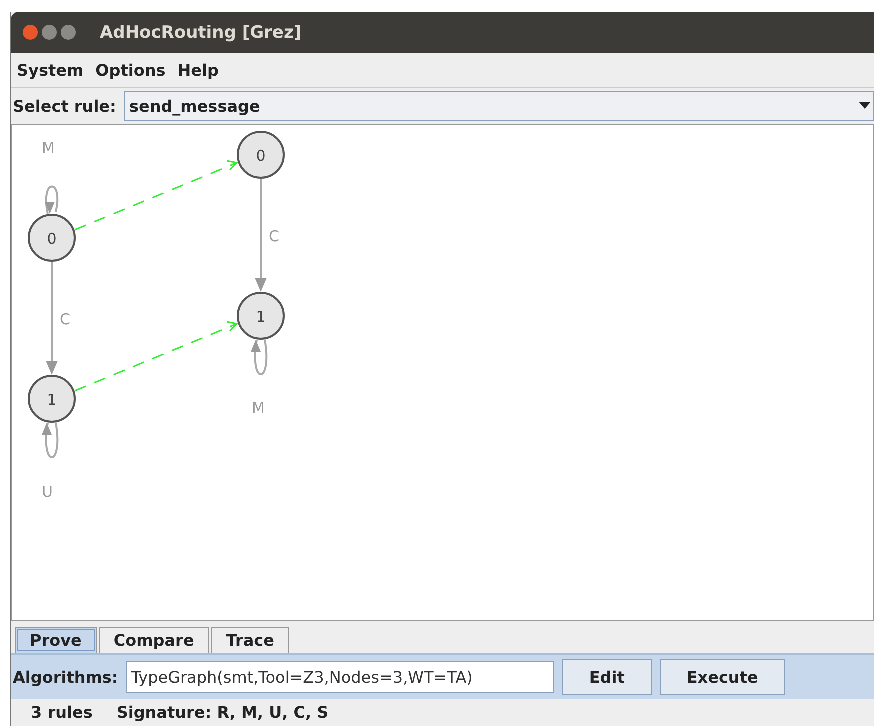 This screenshot has width=874, height=726. I want to click on minimize-icon, so click(49, 32).